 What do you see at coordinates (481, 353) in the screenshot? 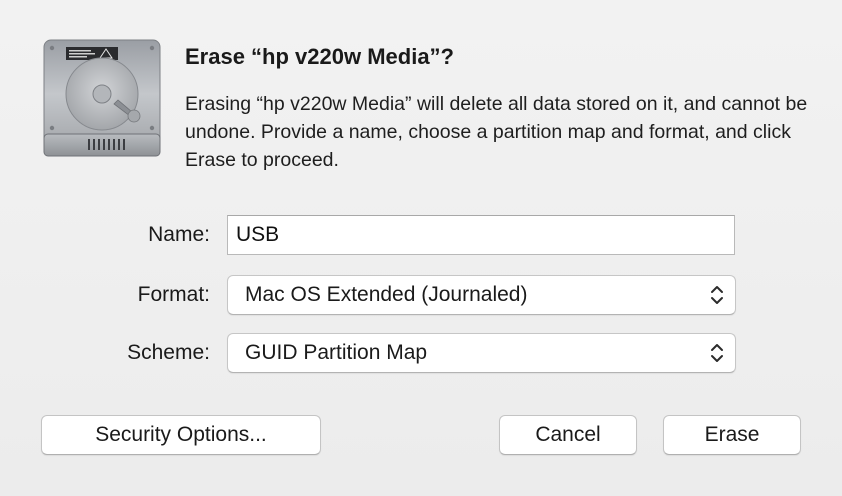
I see `scheme-popup: GUID Partition Map` at bounding box center [481, 353].